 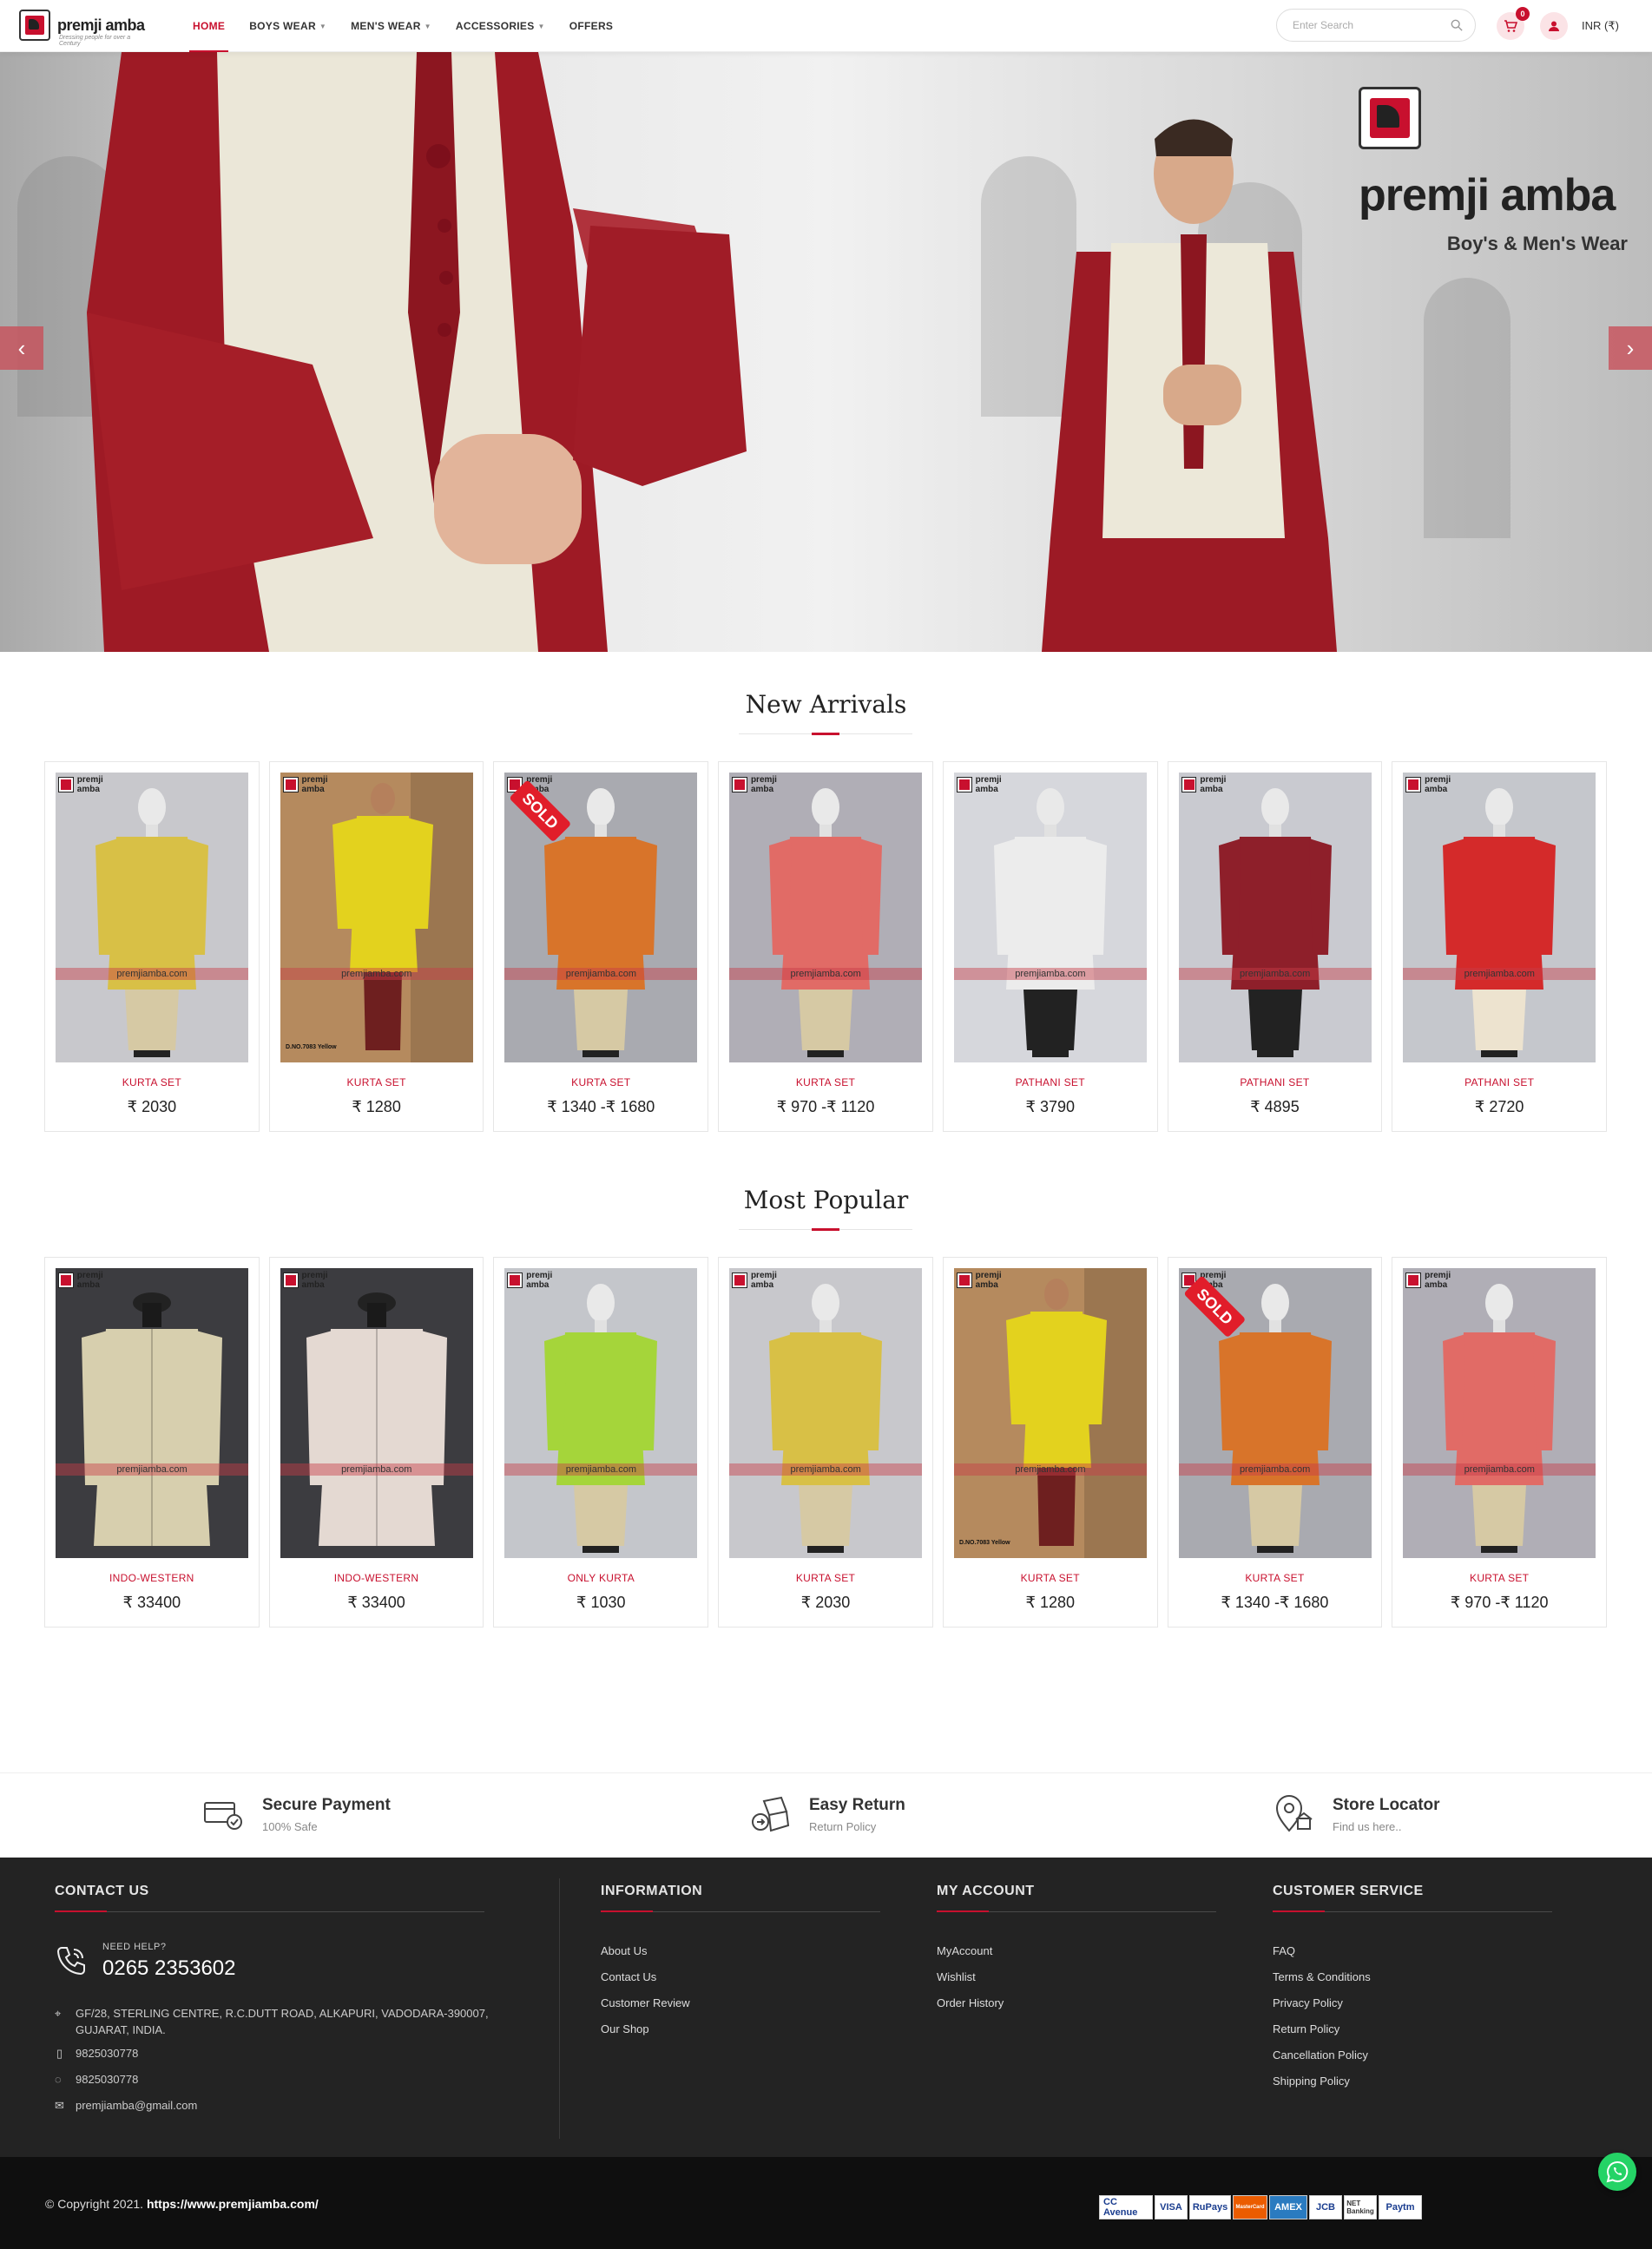 I want to click on footer-link-faq: FAQ, so click(x=1284, y=1950).